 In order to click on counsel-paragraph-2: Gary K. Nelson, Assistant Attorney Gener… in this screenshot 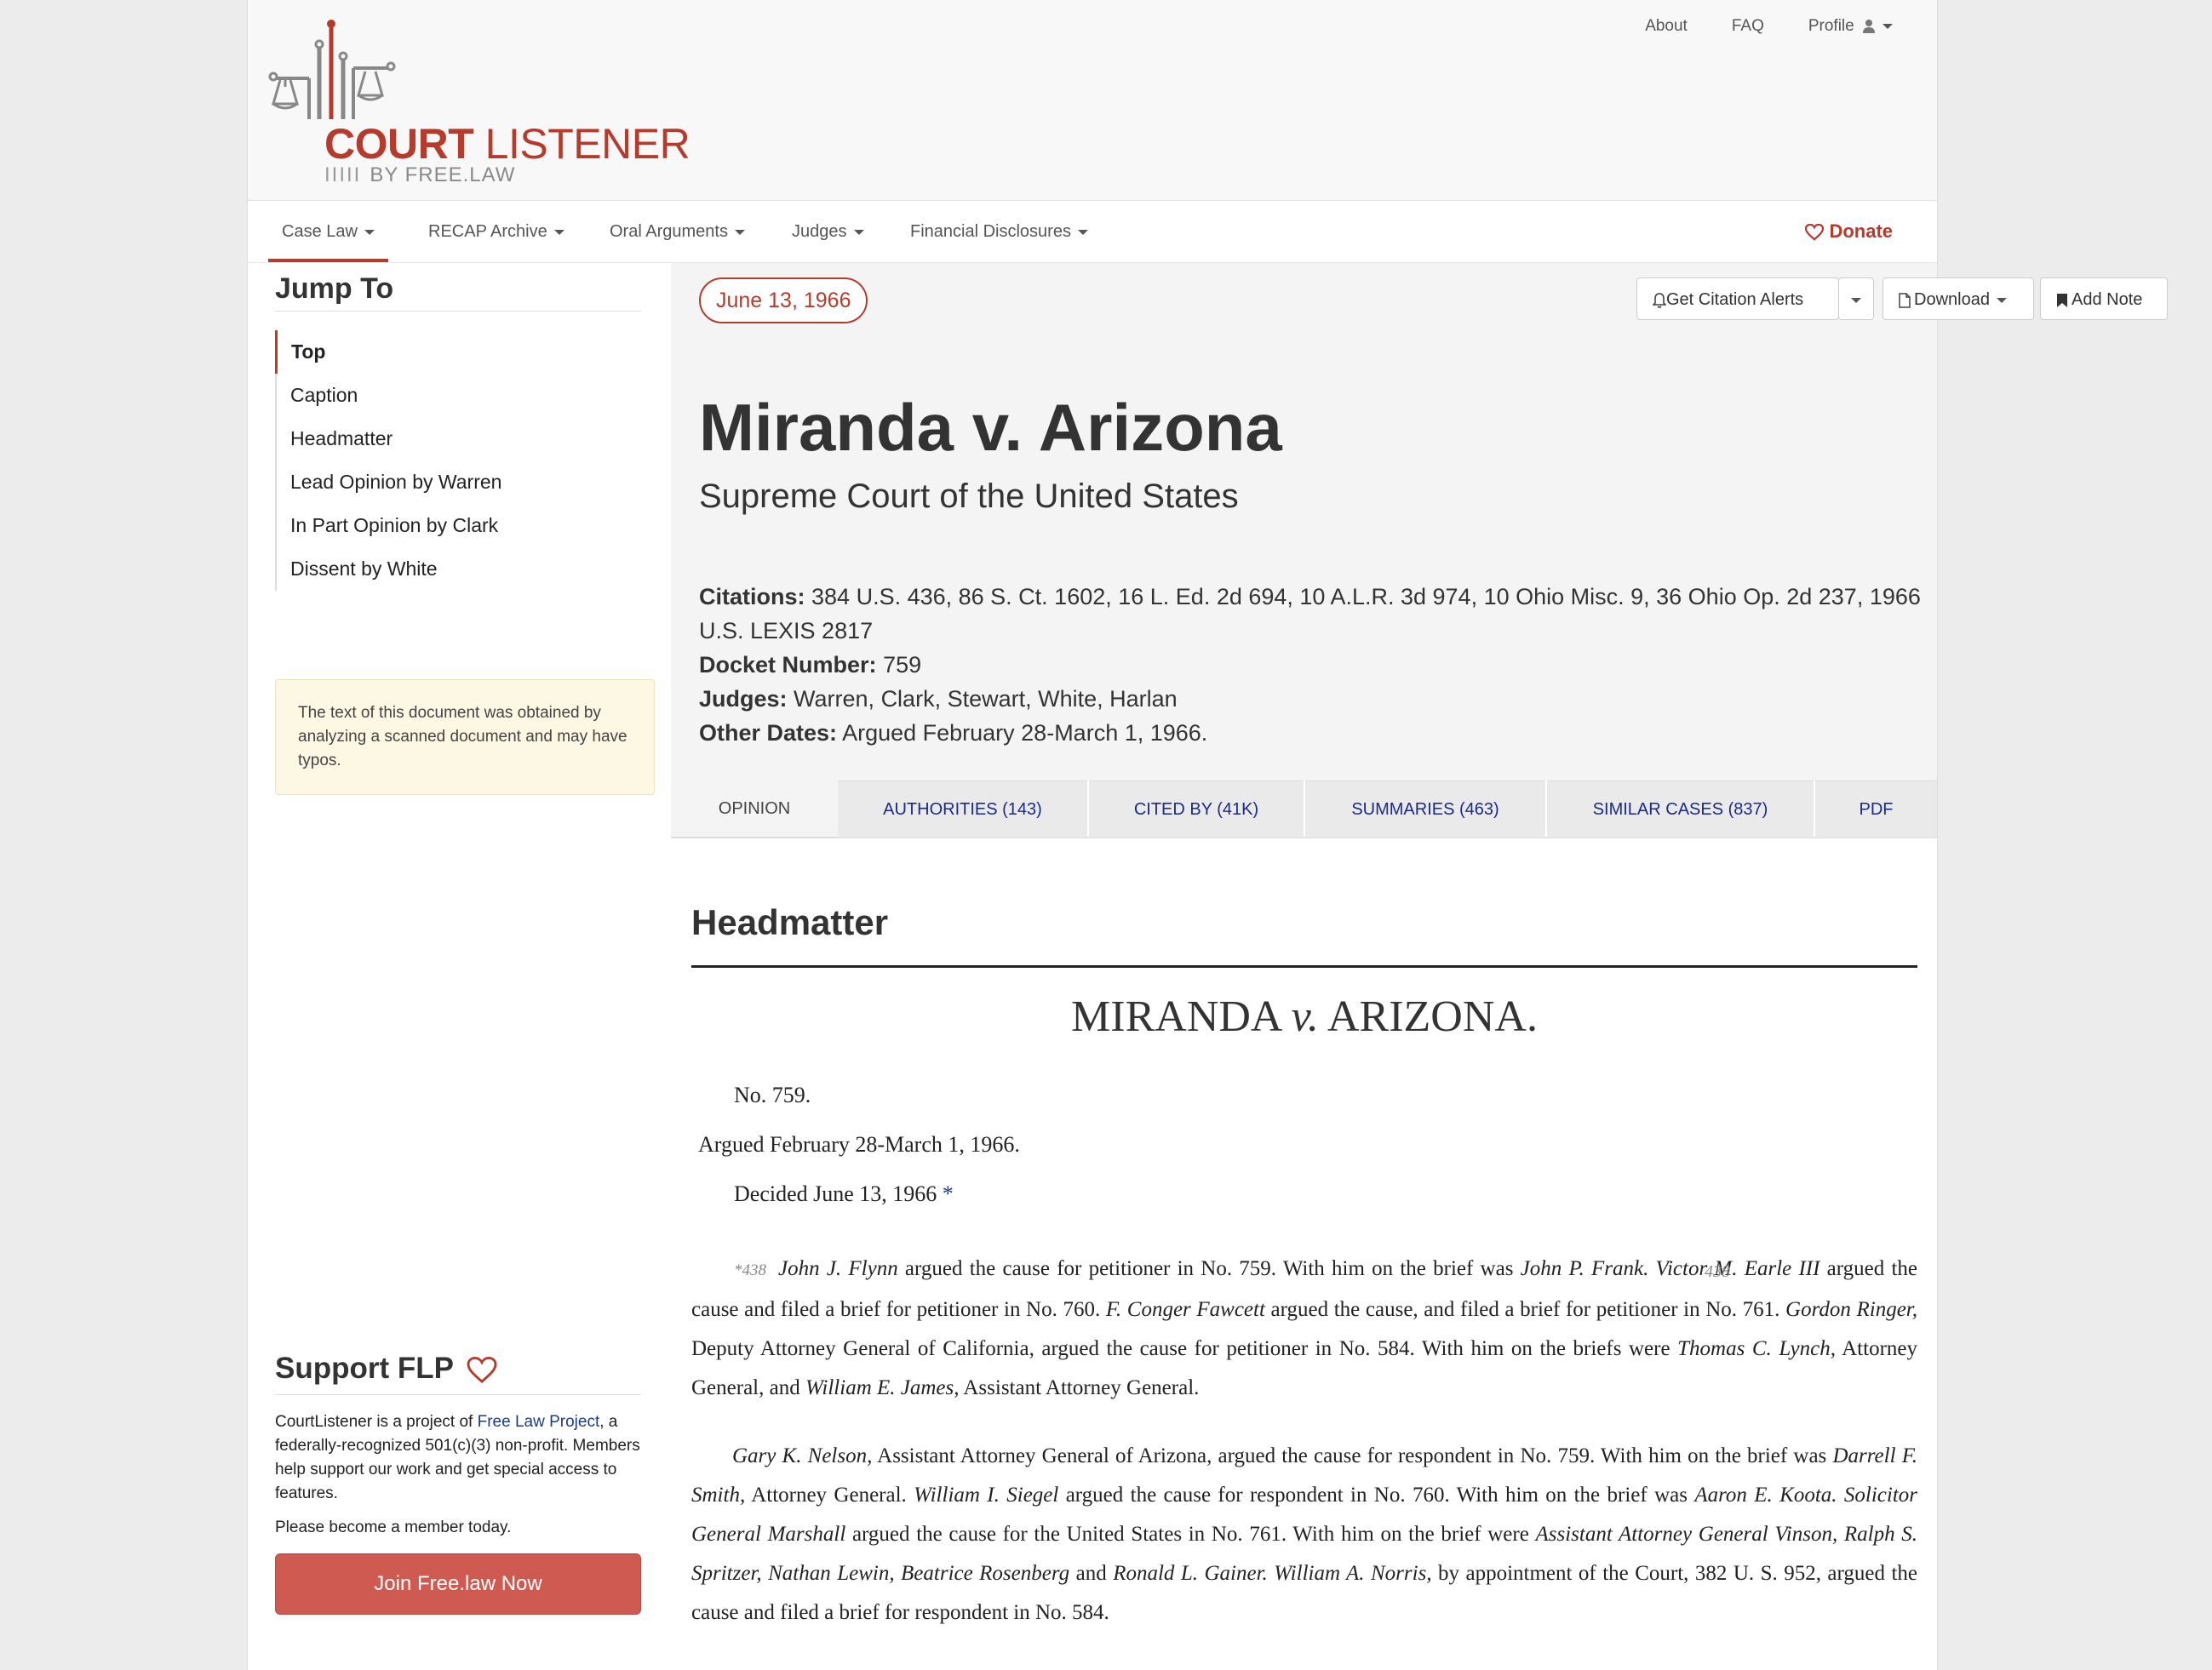, I will do `click(1305, 1534)`.